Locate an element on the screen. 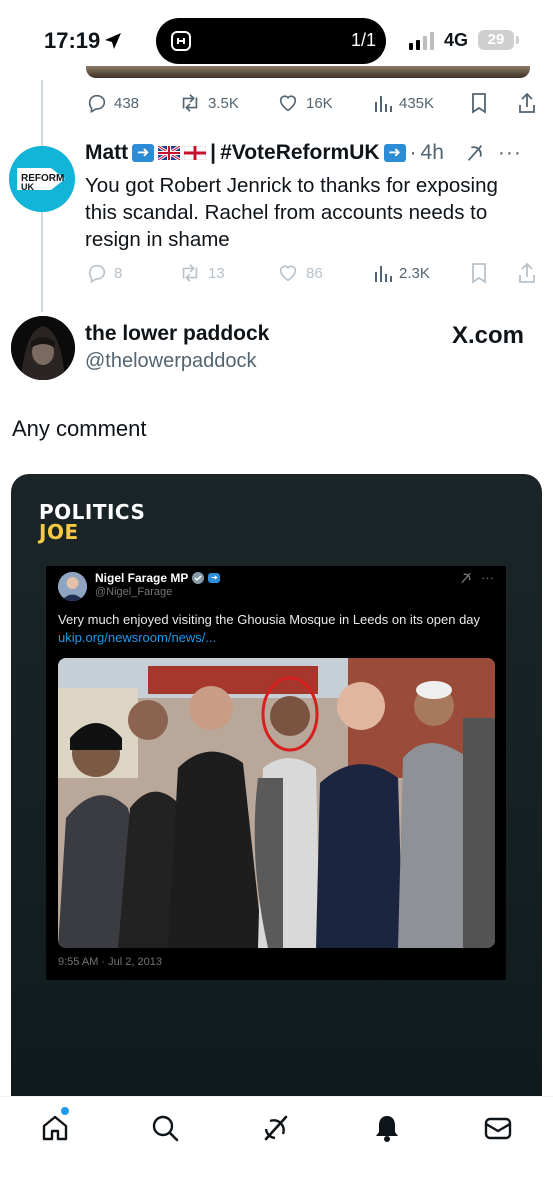 The height and width of the screenshot is (1201, 553). network-type: 4G is located at coordinates (456, 40).